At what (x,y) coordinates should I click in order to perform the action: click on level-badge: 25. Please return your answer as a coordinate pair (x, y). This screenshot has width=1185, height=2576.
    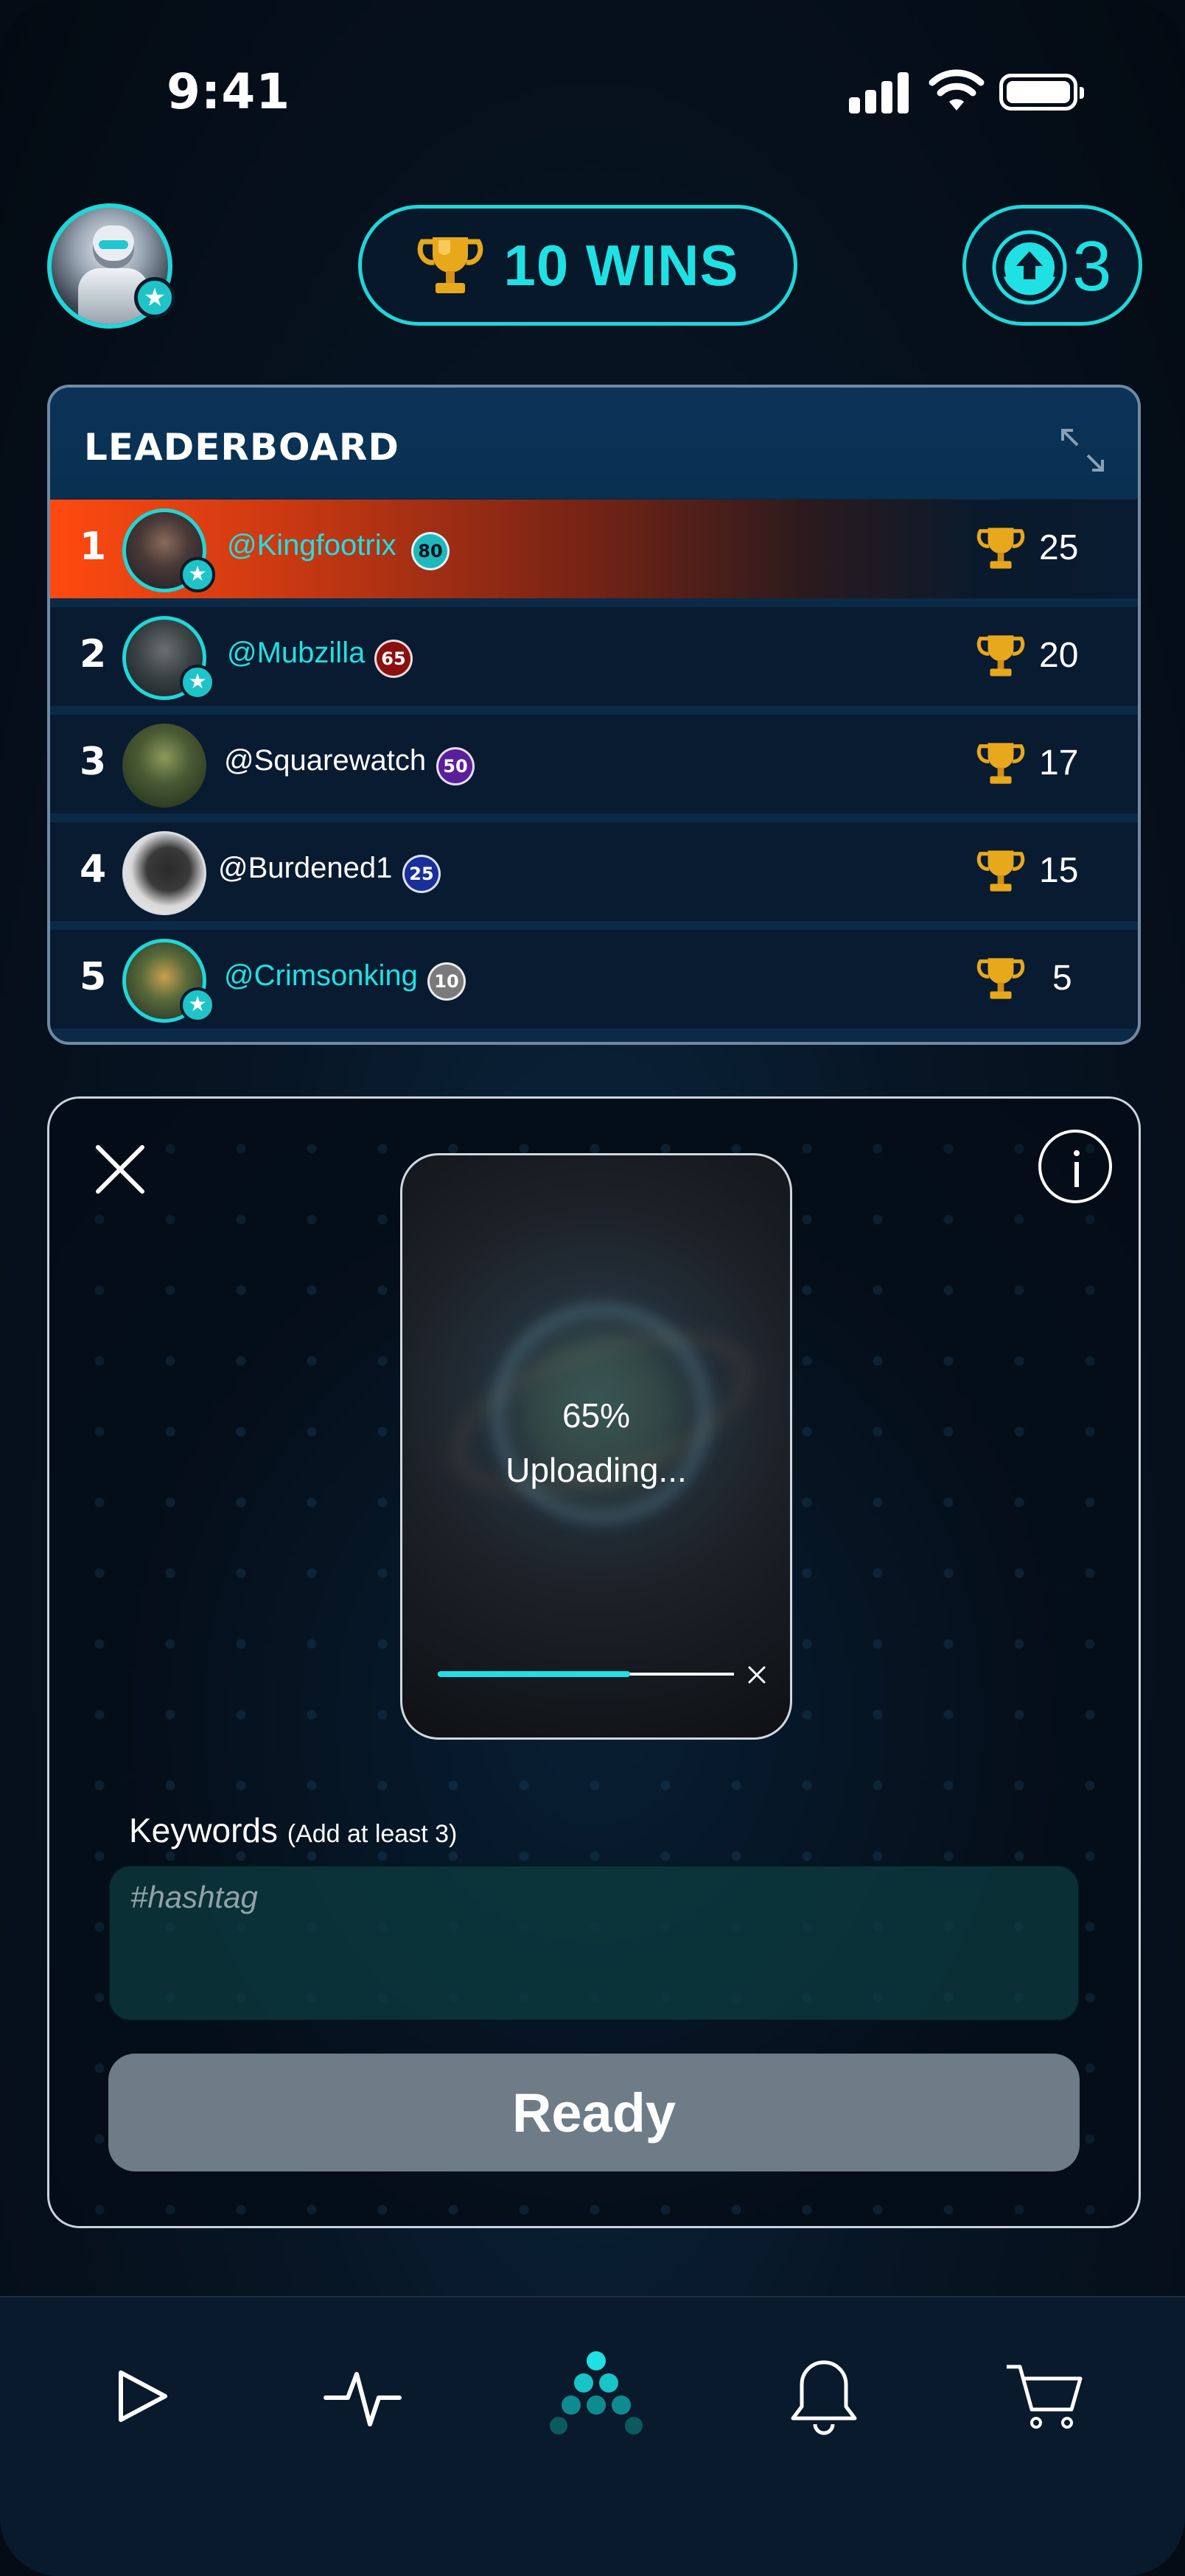
    Looking at the image, I should click on (421, 874).